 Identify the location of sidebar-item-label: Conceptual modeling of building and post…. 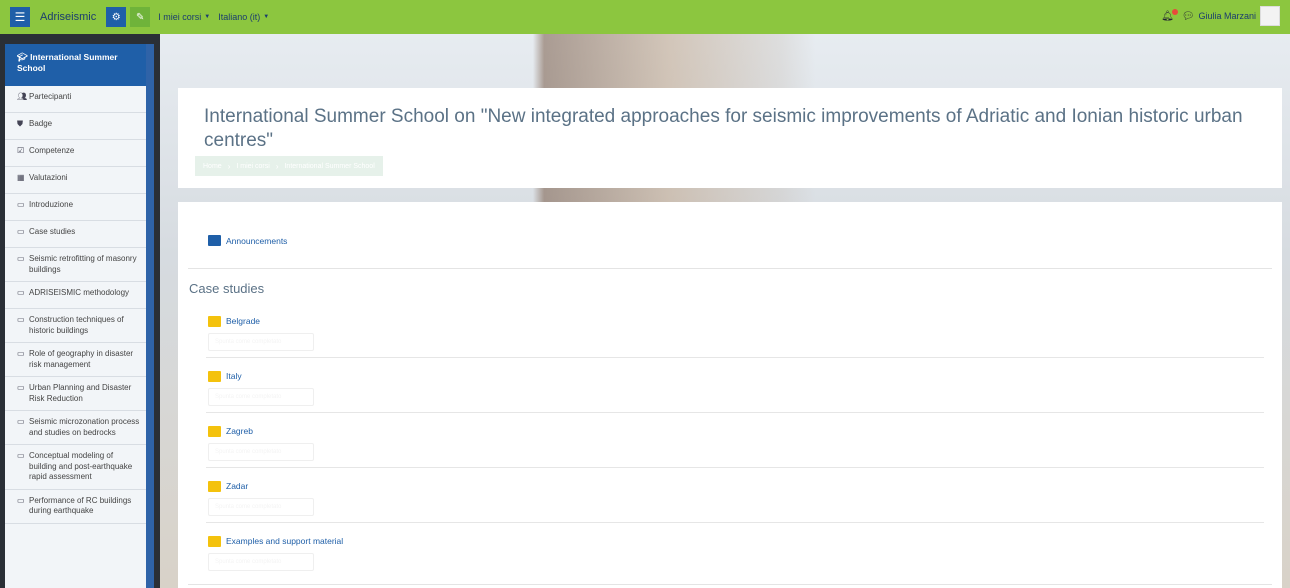
(81, 466).